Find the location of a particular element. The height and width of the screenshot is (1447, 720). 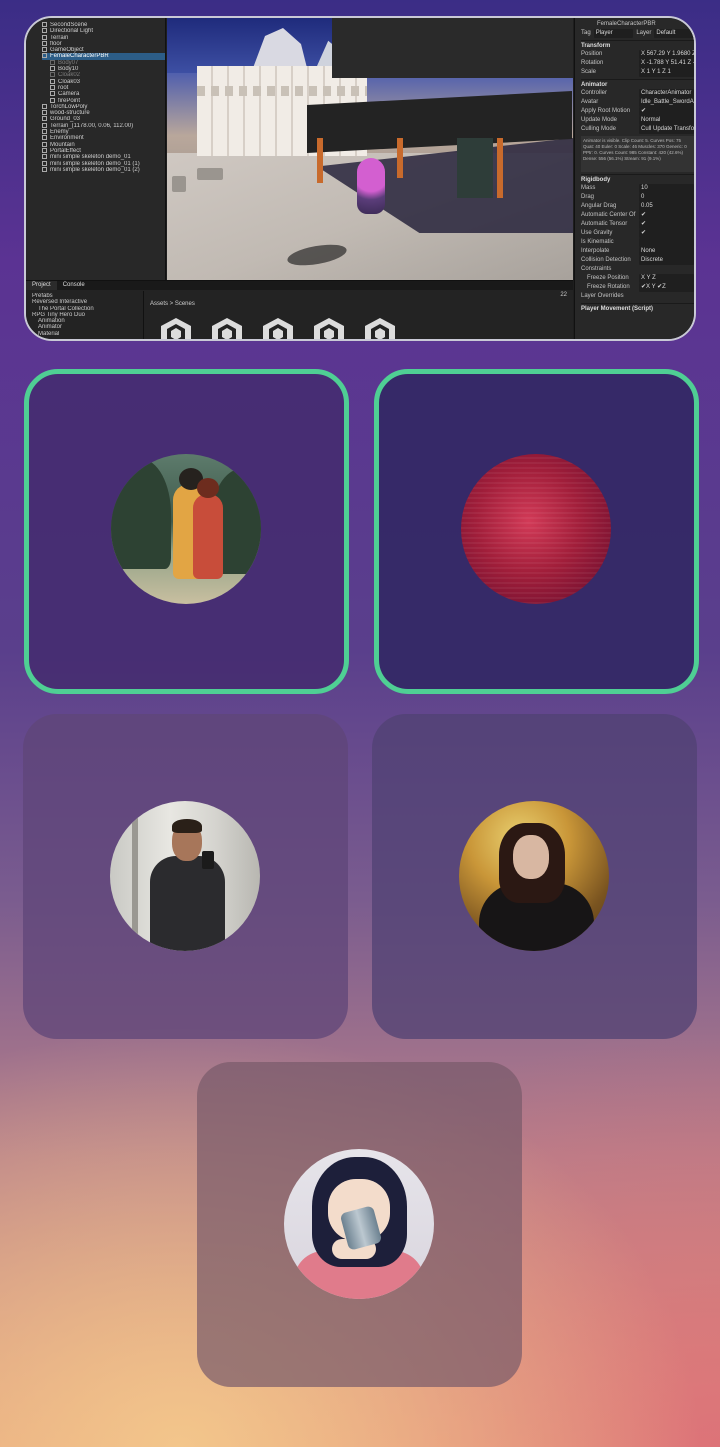

use-gravity-checkbox: ✔ is located at coordinates (666, 233).